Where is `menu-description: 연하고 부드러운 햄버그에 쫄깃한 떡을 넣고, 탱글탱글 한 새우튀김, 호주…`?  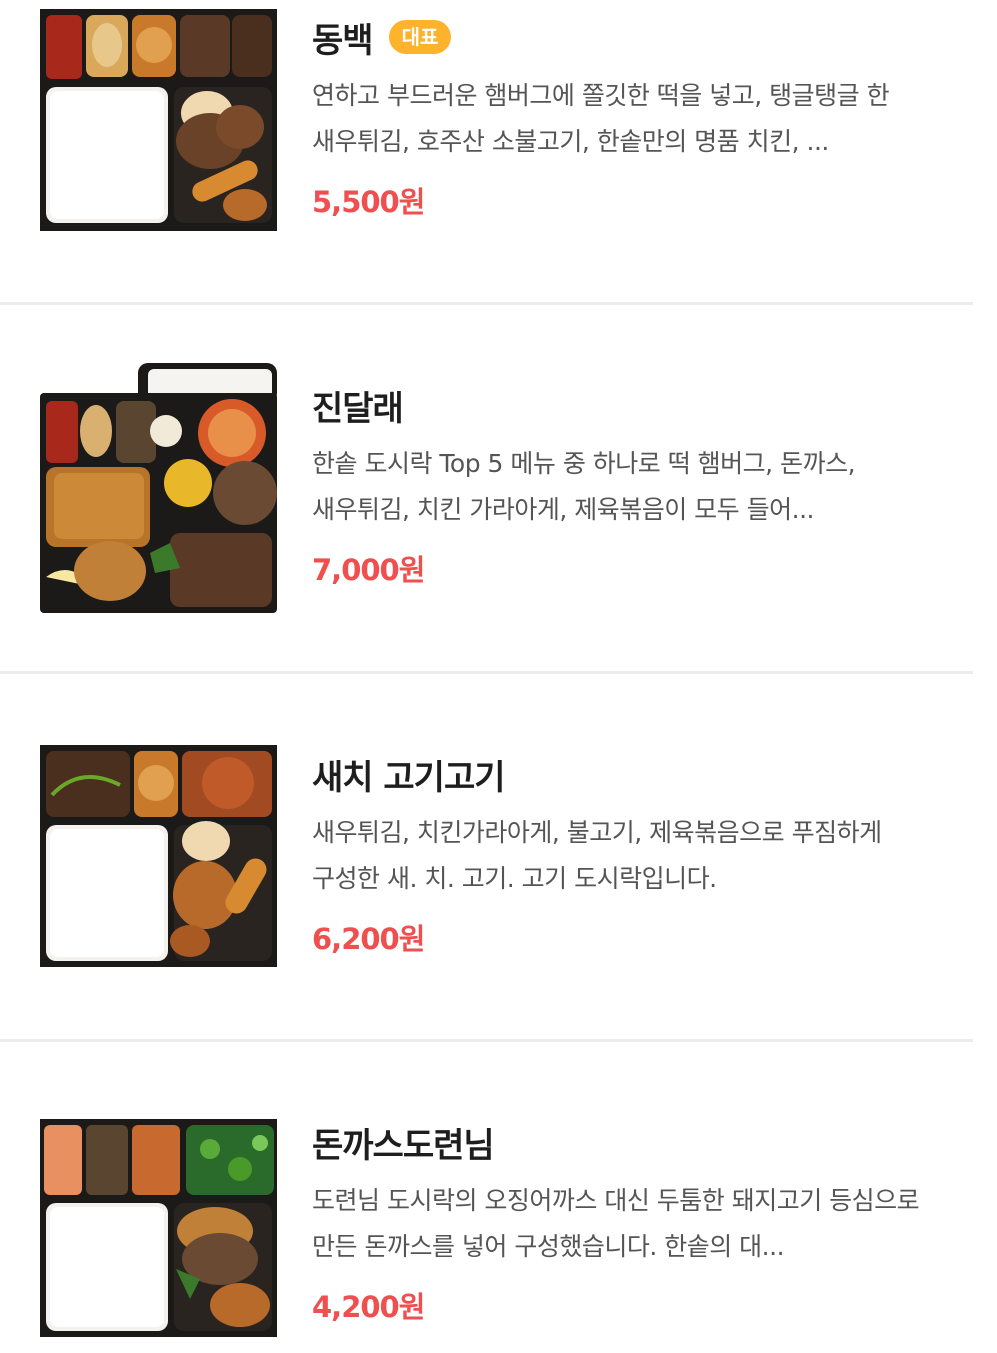
menu-description: 연하고 부드러운 햄버그에 쫄깃한 떡을 넣고, 탱글탱글 한 새우튀김, 호주… is located at coordinates (601, 118).